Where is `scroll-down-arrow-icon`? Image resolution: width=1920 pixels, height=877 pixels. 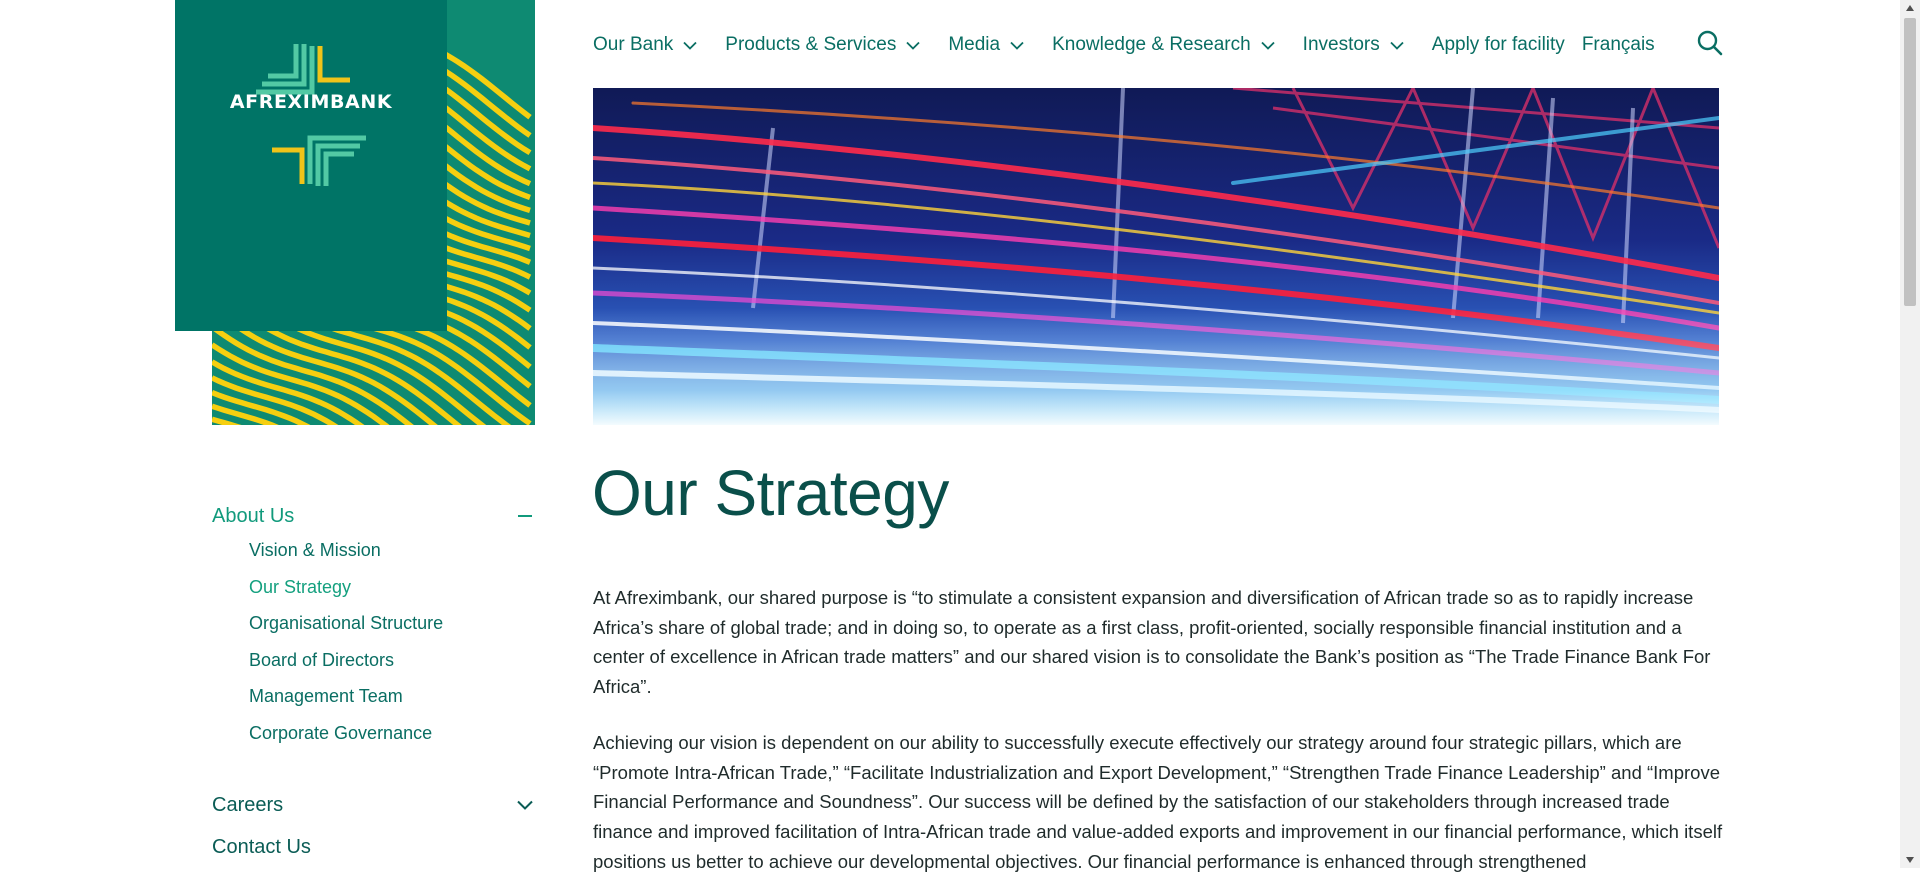
scroll-down-arrow-icon is located at coordinates (1910, 860).